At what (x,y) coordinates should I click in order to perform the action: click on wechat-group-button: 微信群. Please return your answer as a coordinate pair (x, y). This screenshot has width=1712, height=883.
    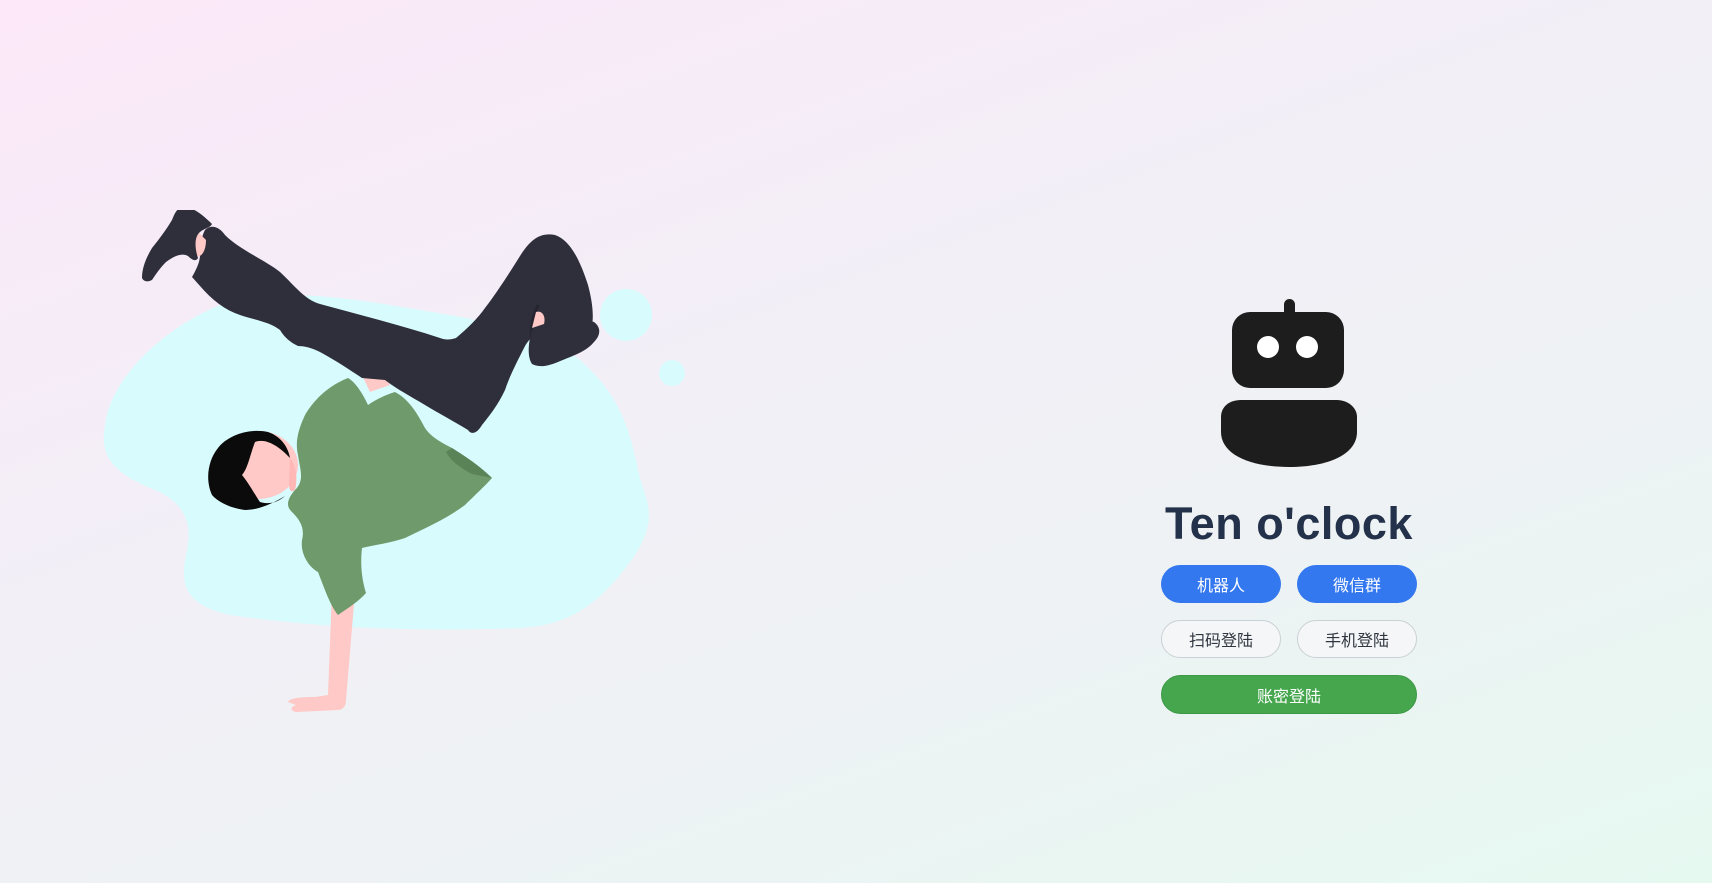
    Looking at the image, I should click on (1357, 584).